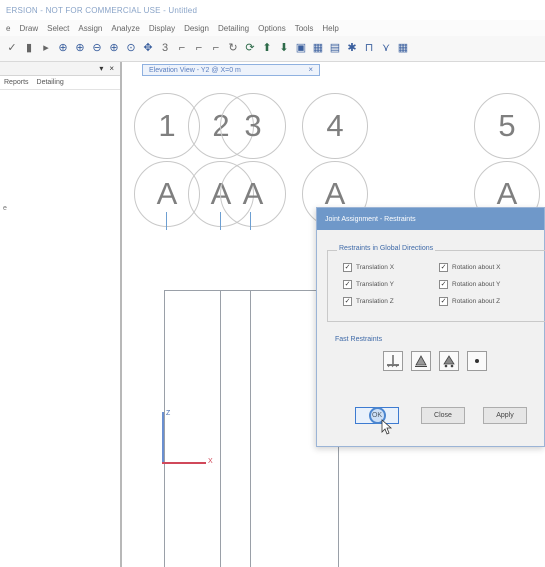  What do you see at coordinates (476, 267) in the screenshot?
I see `checkbox-label: Rotation about X` at bounding box center [476, 267].